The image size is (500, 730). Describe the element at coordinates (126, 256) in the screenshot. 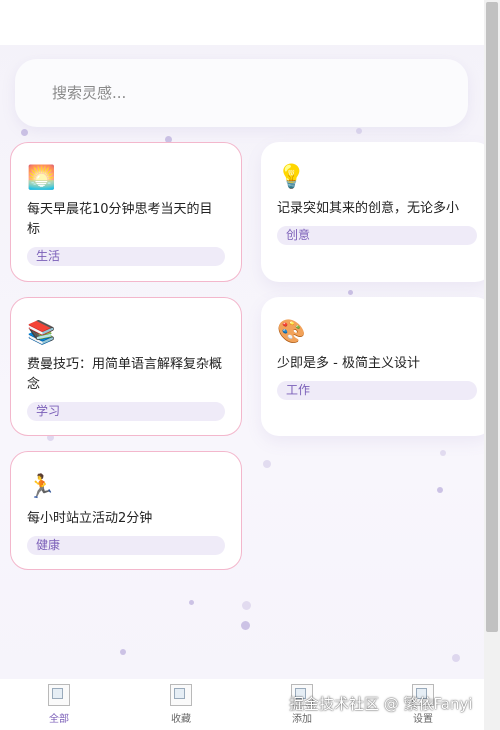

I see `category-tag: 生活` at that location.